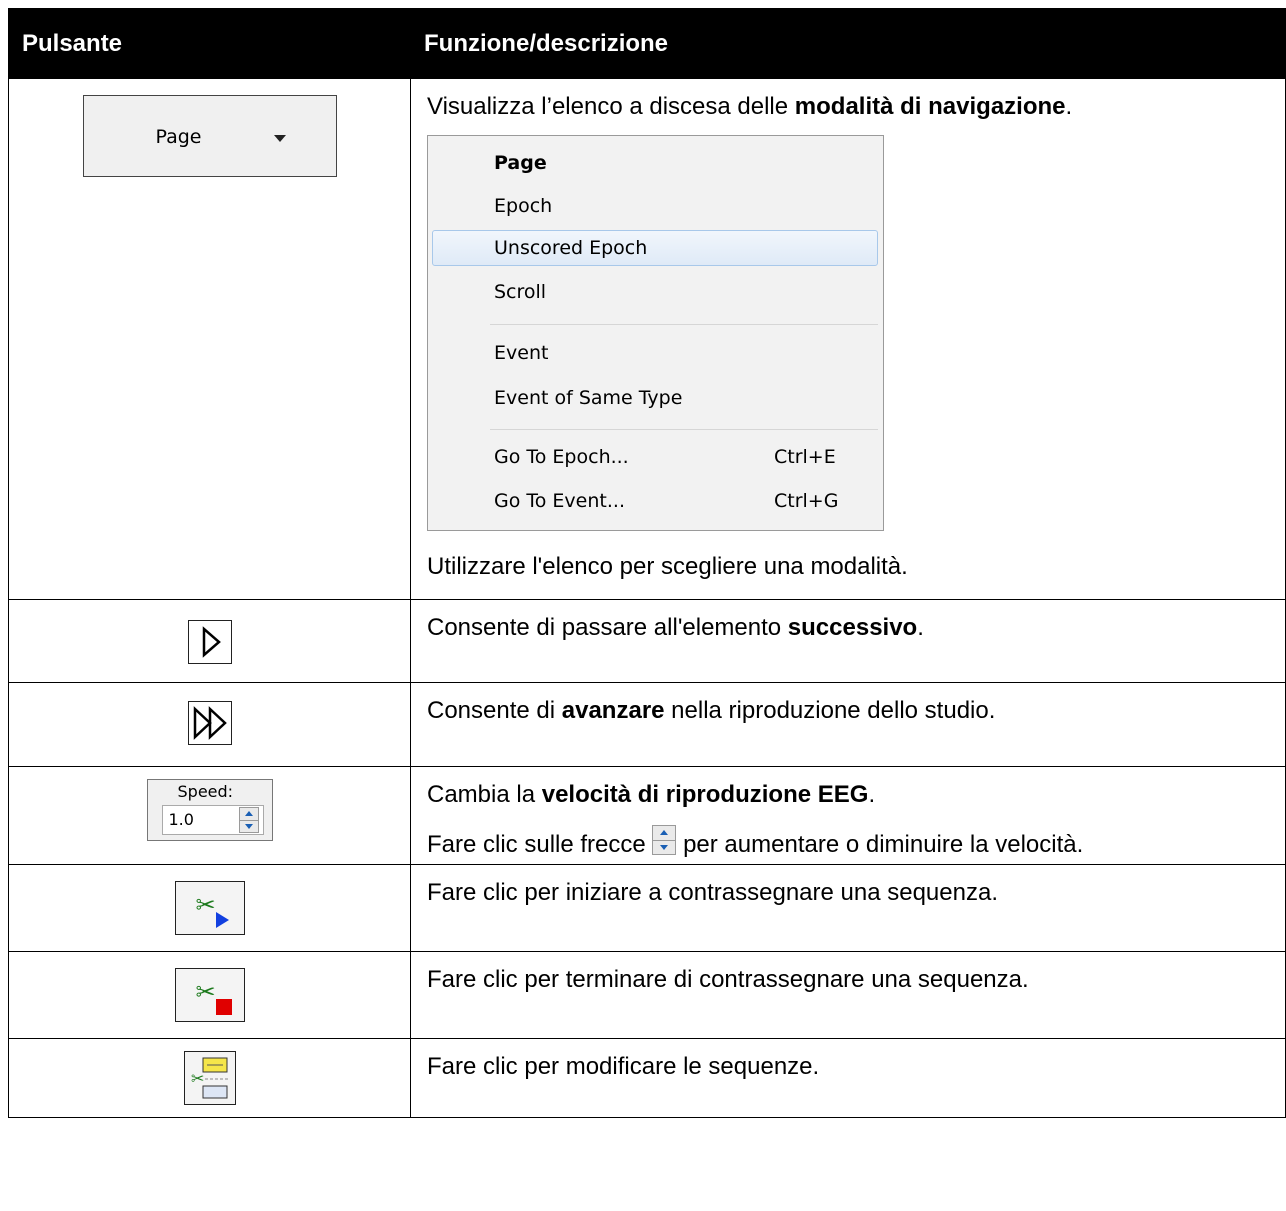 This screenshot has height=1211, width=1286. I want to click on edit-sequences-icon: ✂, so click(210, 1078).